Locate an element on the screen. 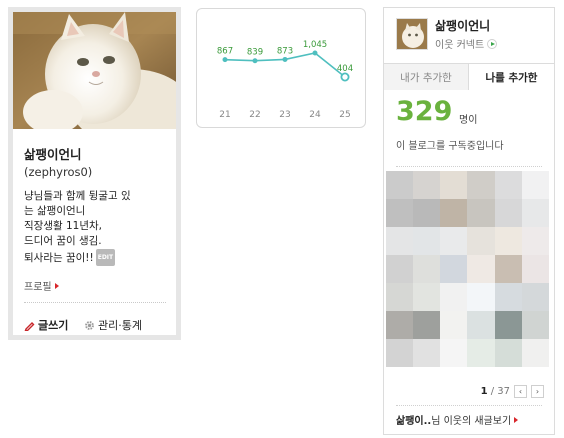 The width and height of the screenshot is (564, 438). cat-photo-icon is located at coordinates (94, 70).